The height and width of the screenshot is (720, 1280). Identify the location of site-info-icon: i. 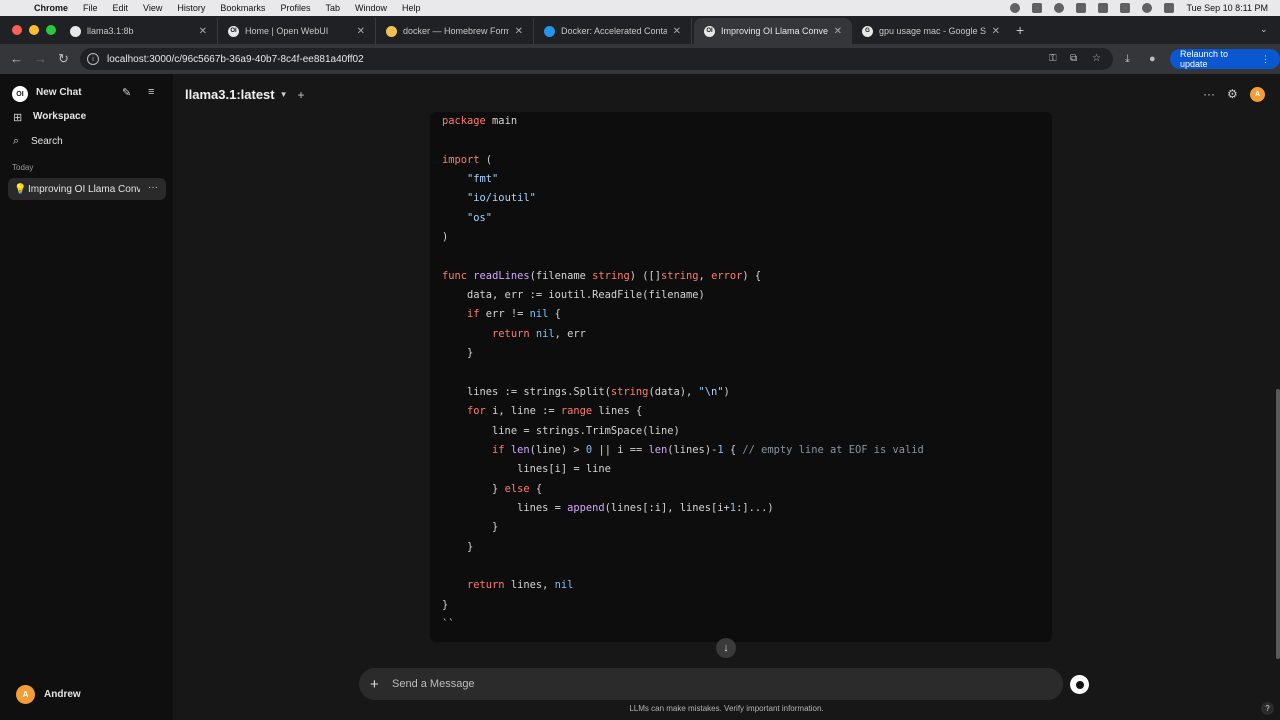
(93, 59).